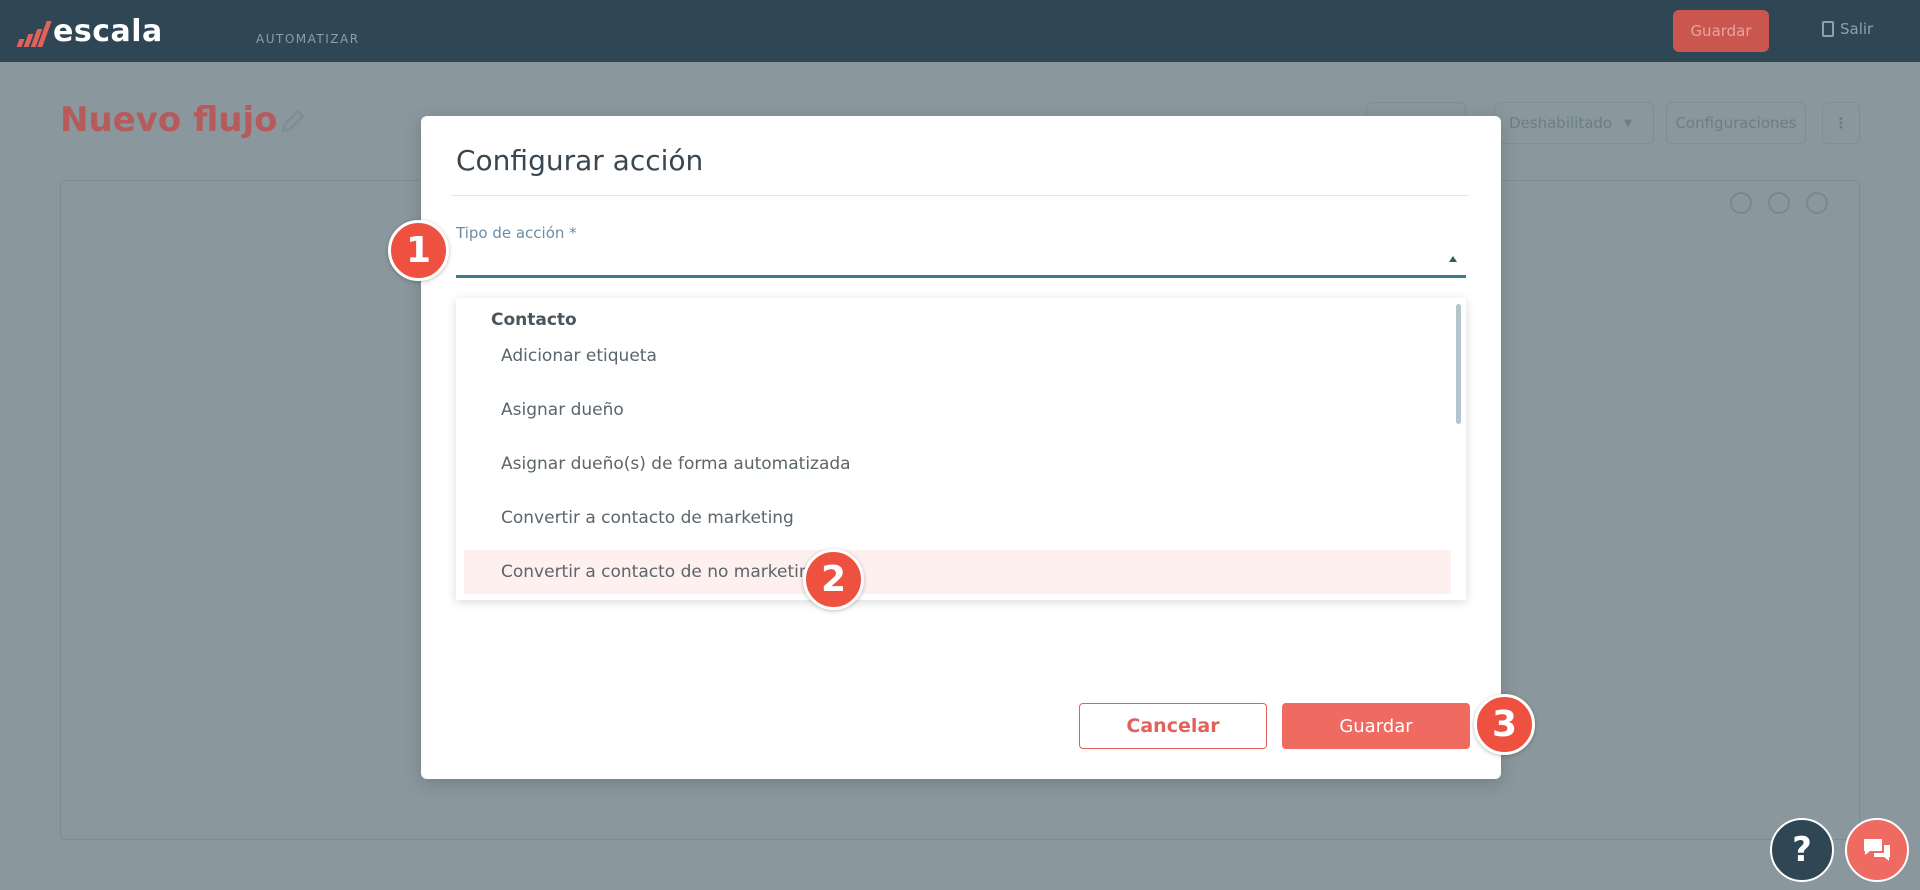 The width and height of the screenshot is (1920, 890). I want to click on nav-item-automatizar: AUTOMATIZAR, so click(308, 39).